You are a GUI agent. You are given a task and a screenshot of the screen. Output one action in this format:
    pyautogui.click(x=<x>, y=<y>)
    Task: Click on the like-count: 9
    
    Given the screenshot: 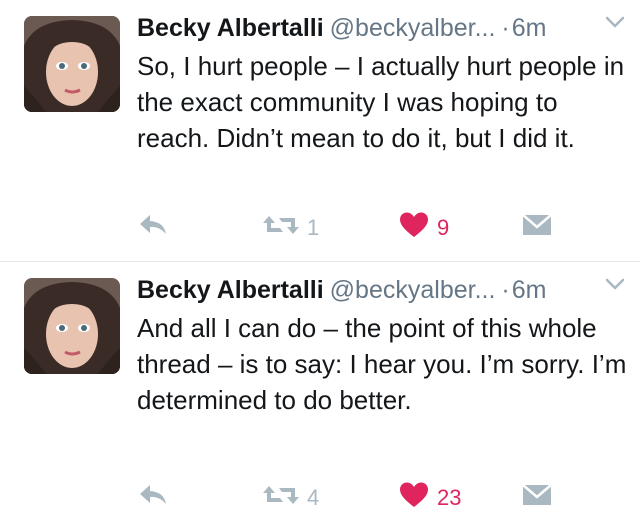 What is the action you would take?
    pyautogui.click(x=443, y=227)
    